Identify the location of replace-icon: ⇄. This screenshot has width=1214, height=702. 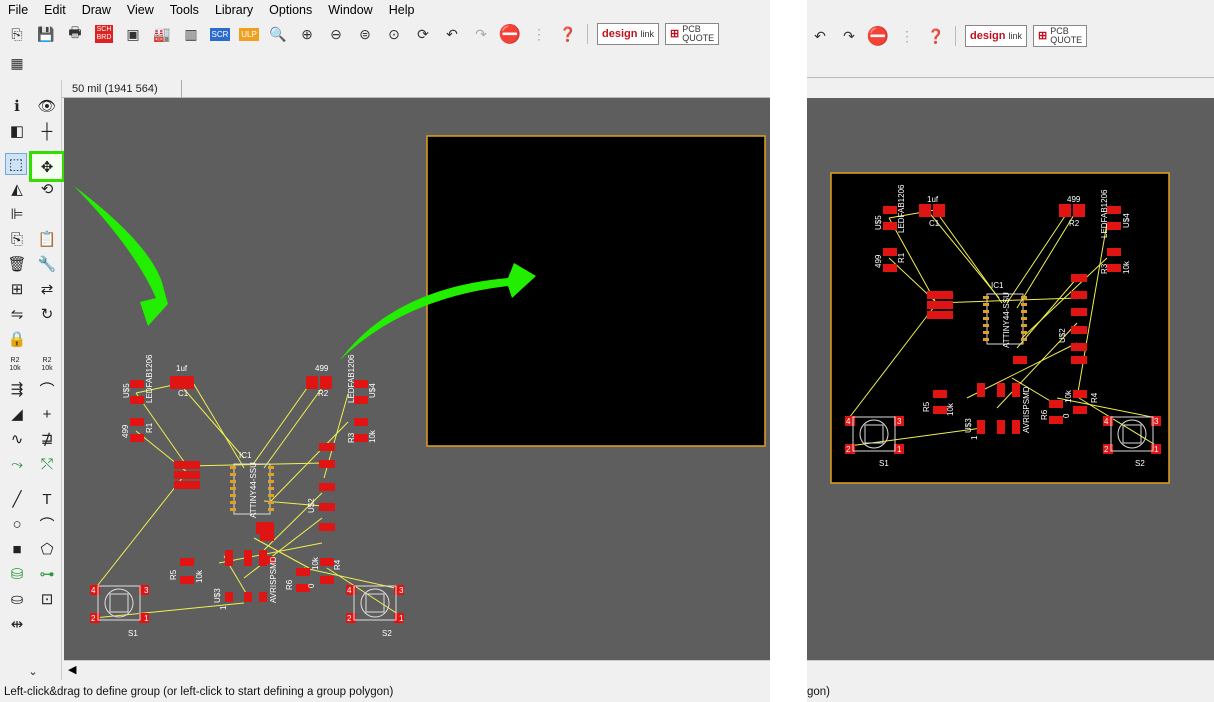
(47, 289).